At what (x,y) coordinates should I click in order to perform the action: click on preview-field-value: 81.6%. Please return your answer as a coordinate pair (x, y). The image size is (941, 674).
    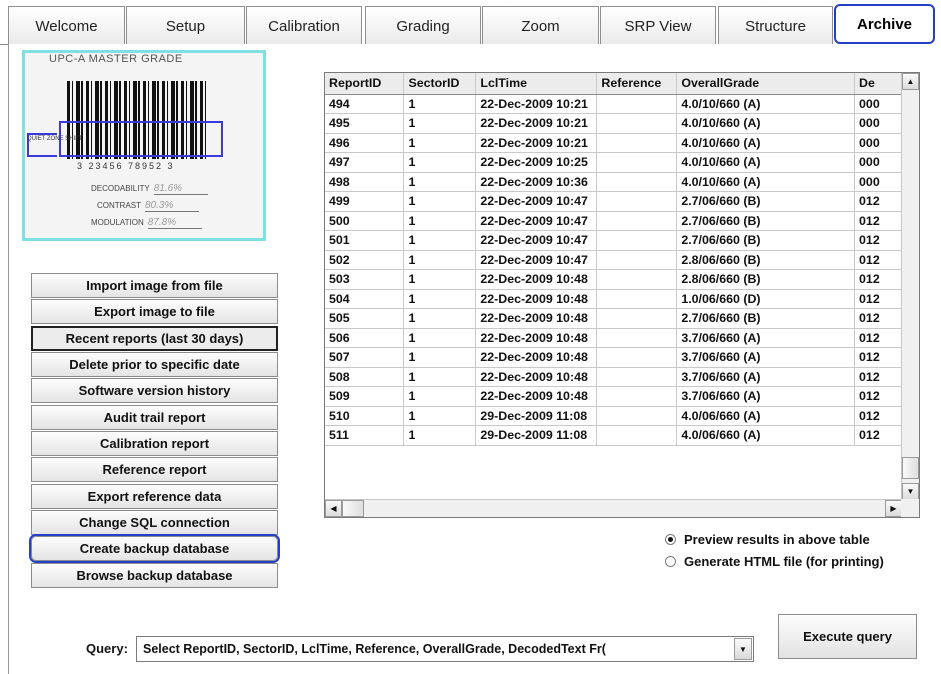
    Looking at the image, I should click on (180, 189).